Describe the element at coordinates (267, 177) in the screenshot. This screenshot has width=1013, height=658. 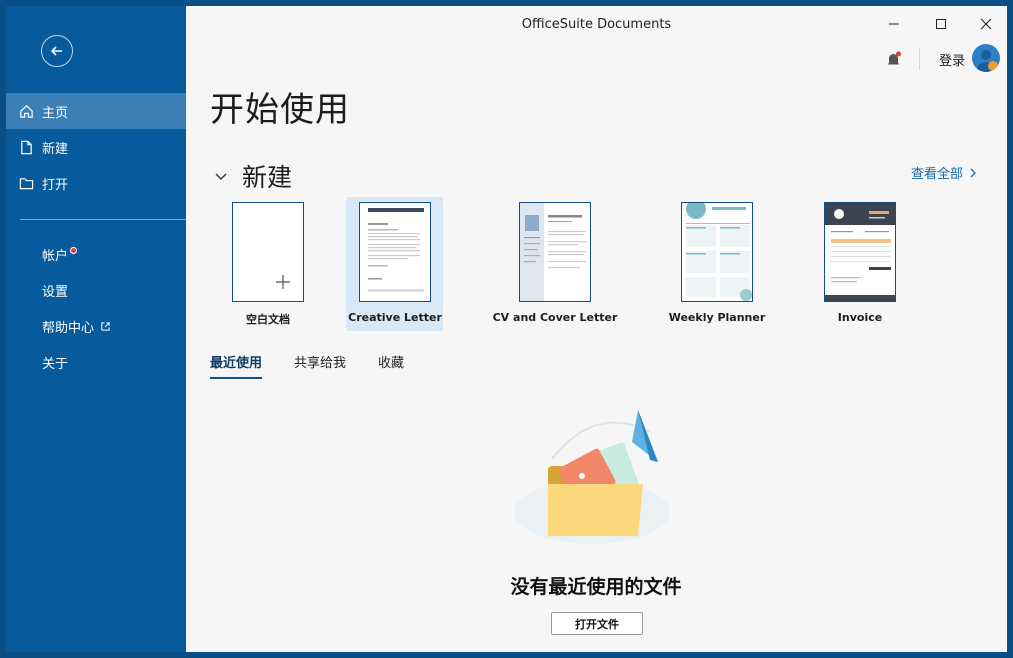
I see `section-title: 新建` at that location.